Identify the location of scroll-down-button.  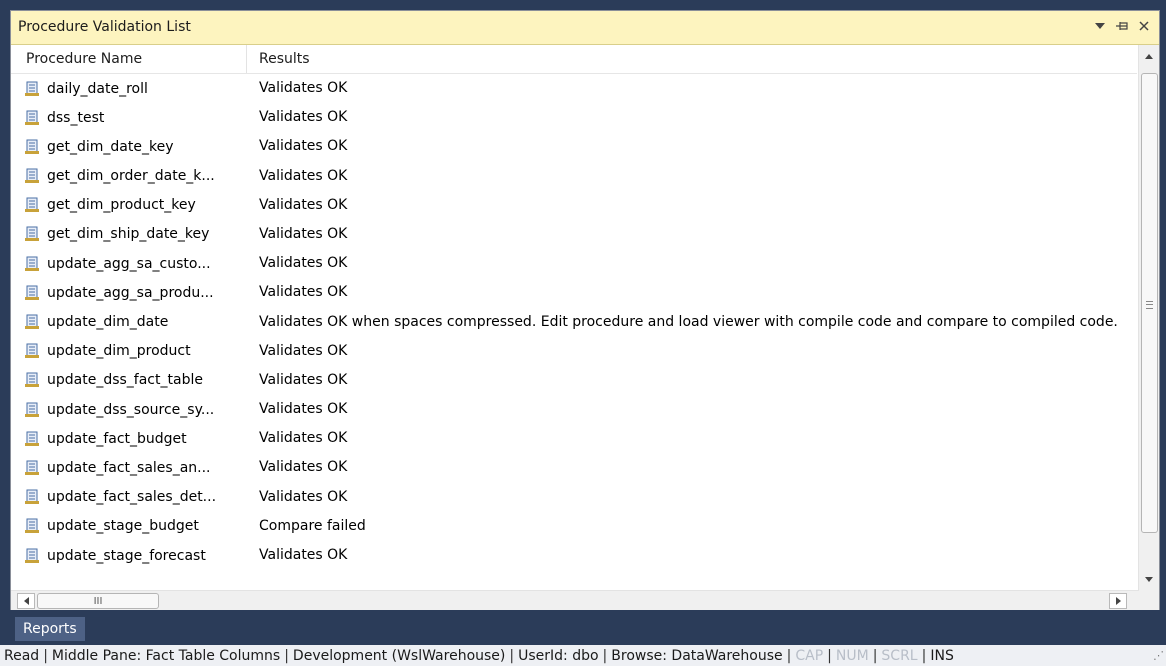
(1149, 579).